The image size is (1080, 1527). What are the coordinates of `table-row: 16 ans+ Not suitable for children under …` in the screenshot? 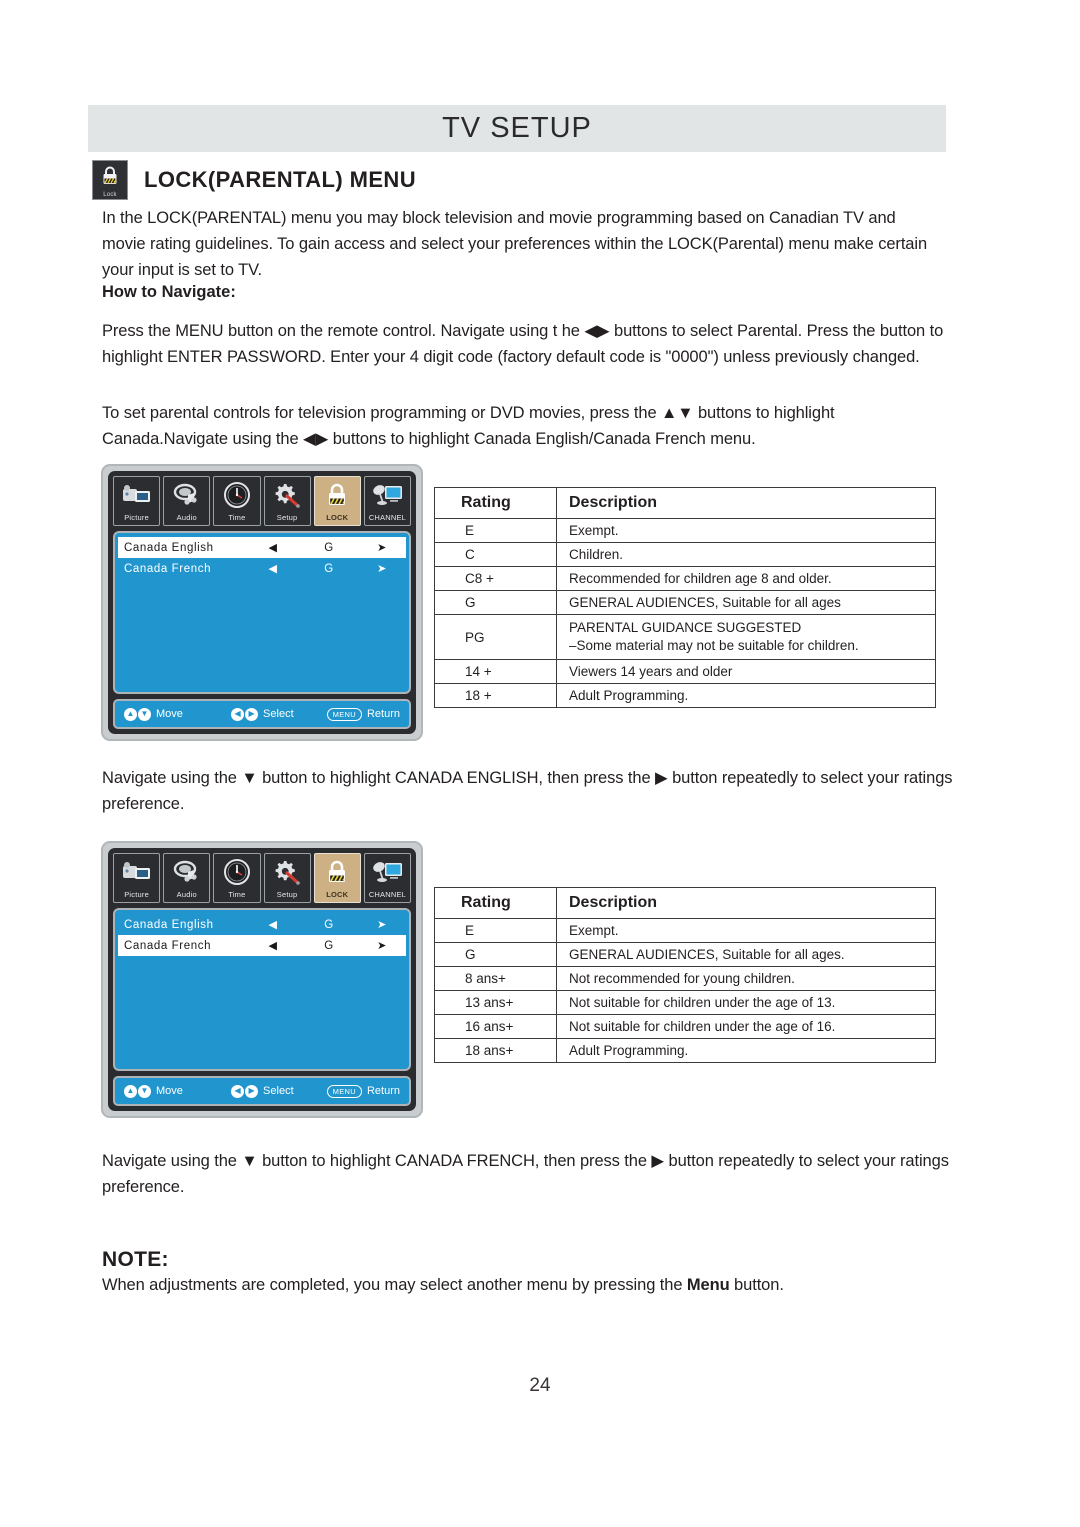 It's located at (685, 1026).